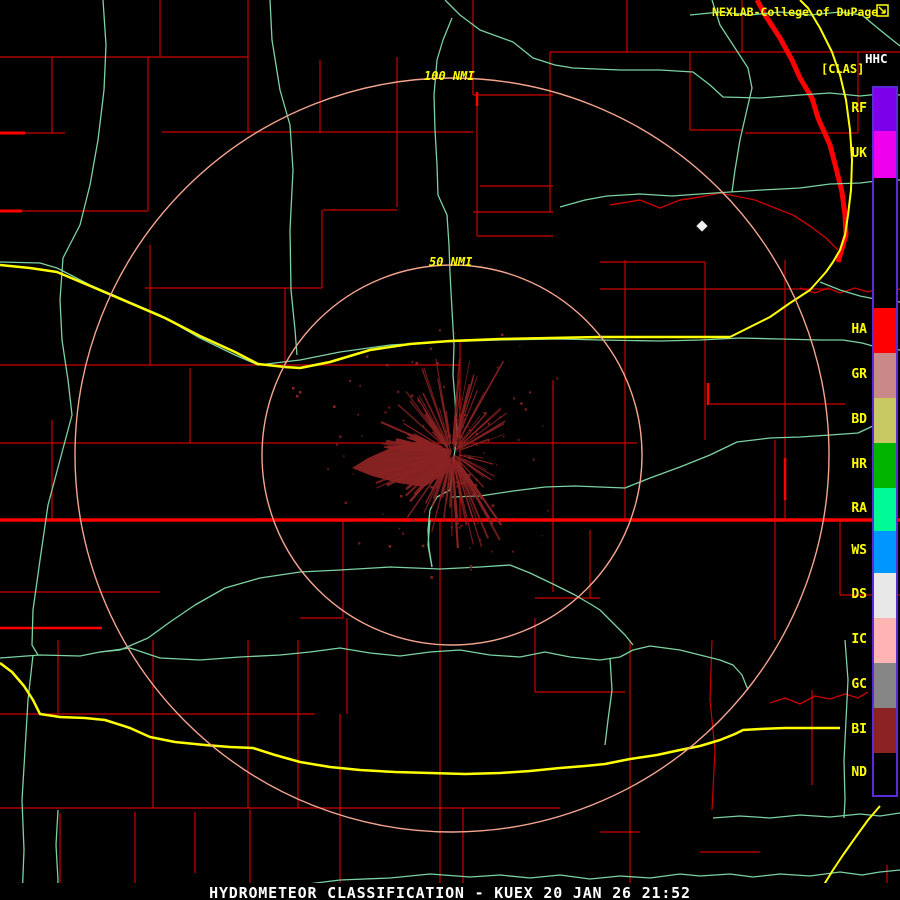  Describe the element at coordinates (795, 12) in the screenshot. I see `source-label: NEXLAB-College of DuPage` at that location.